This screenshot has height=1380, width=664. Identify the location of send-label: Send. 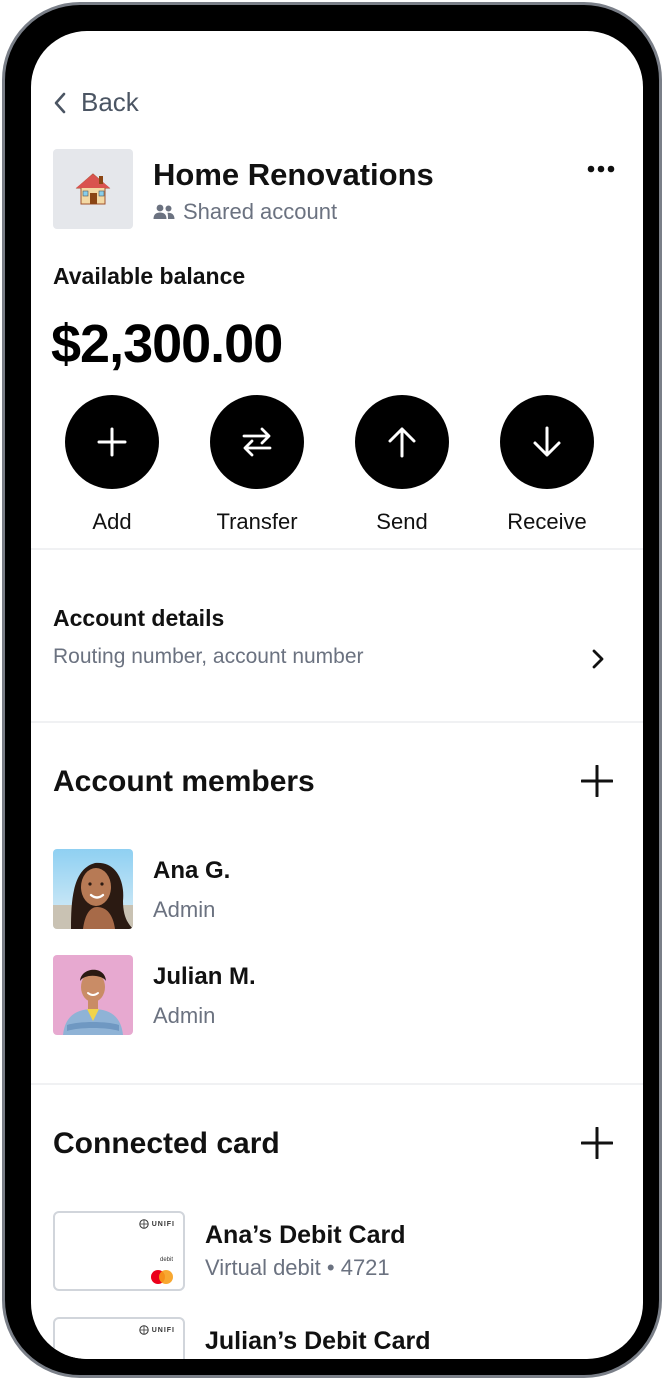
(402, 521).